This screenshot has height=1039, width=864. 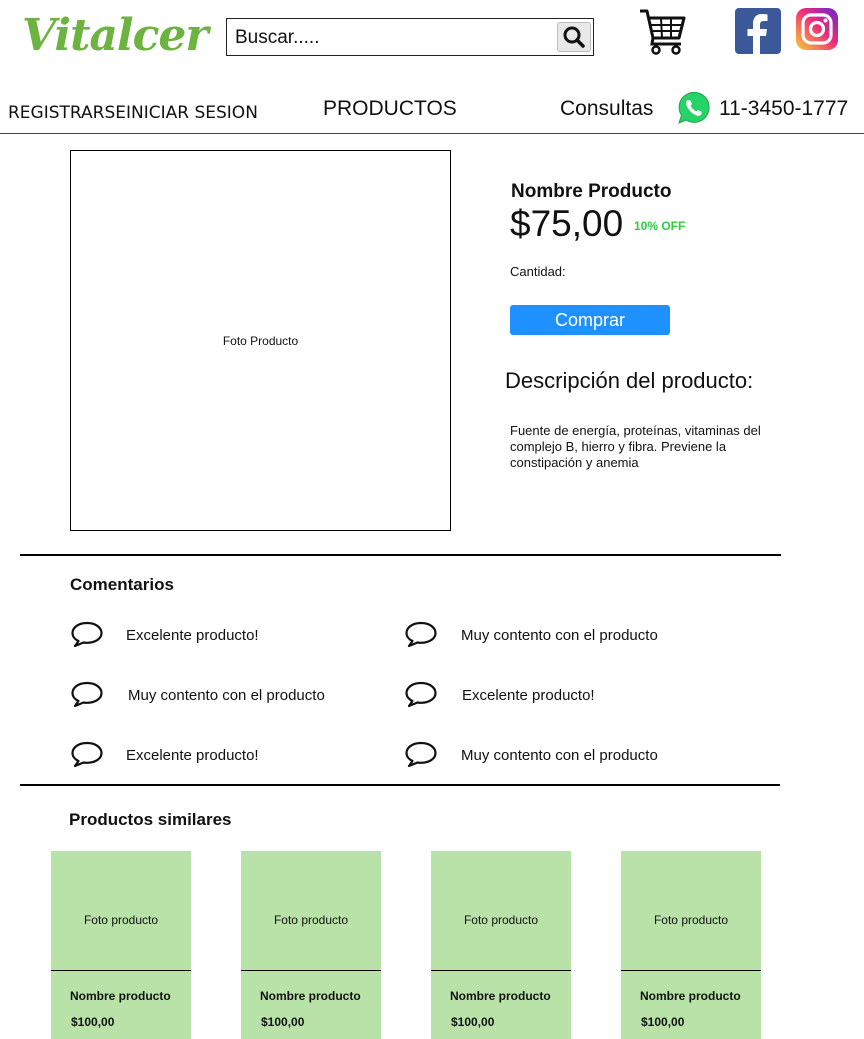 What do you see at coordinates (607, 108) in the screenshot?
I see `contact-label: Consultas` at bounding box center [607, 108].